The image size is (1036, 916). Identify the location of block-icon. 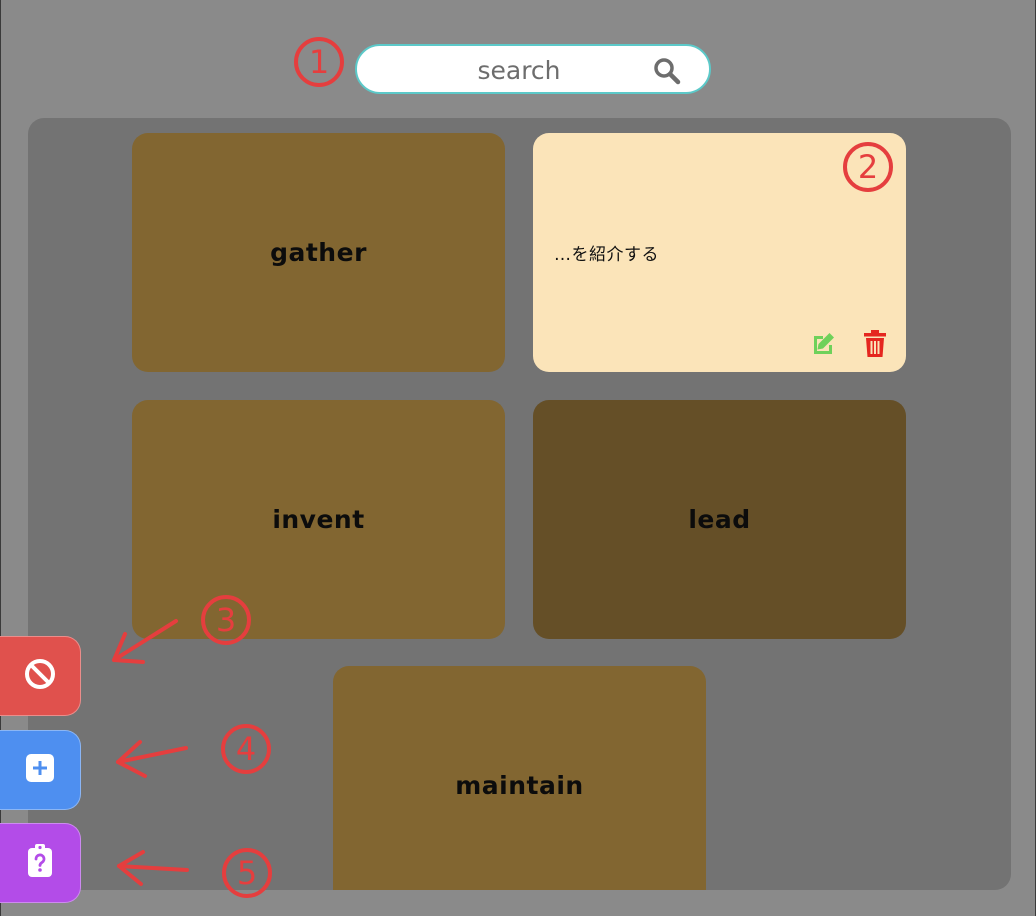
(40, 676).